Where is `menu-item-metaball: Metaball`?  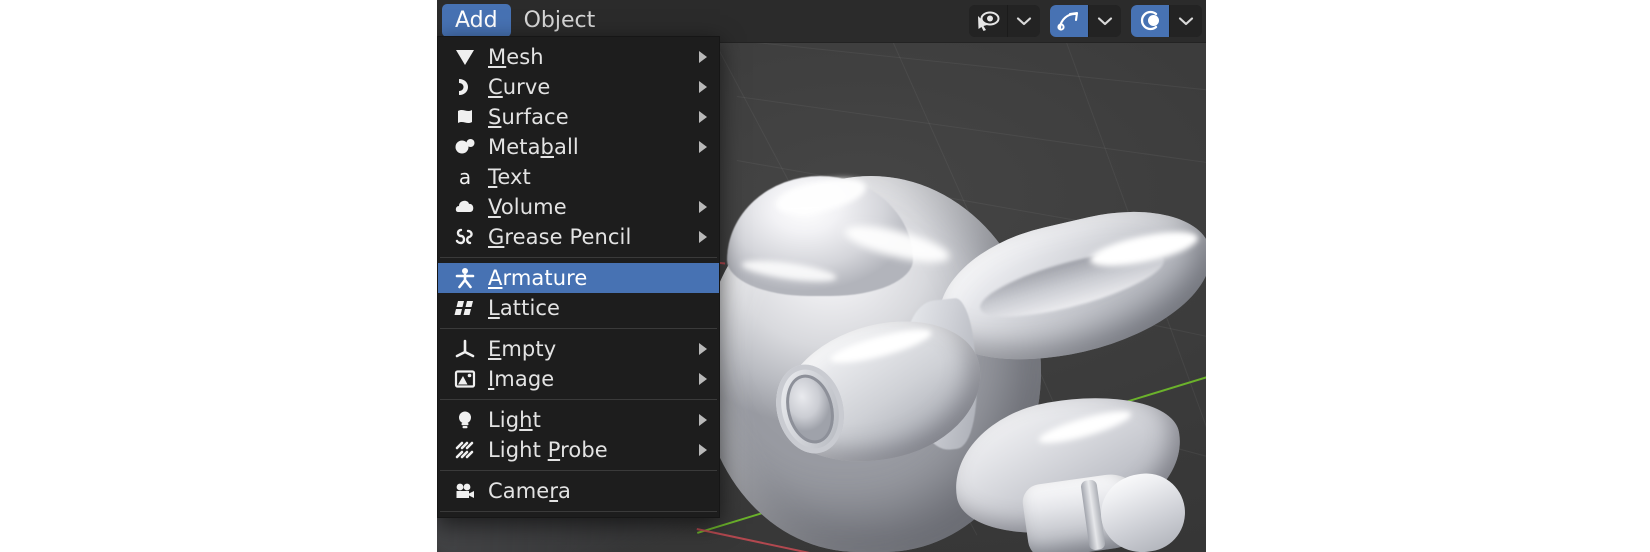 menu-item-metaball: Metaball is located at coordinates (578, 147).